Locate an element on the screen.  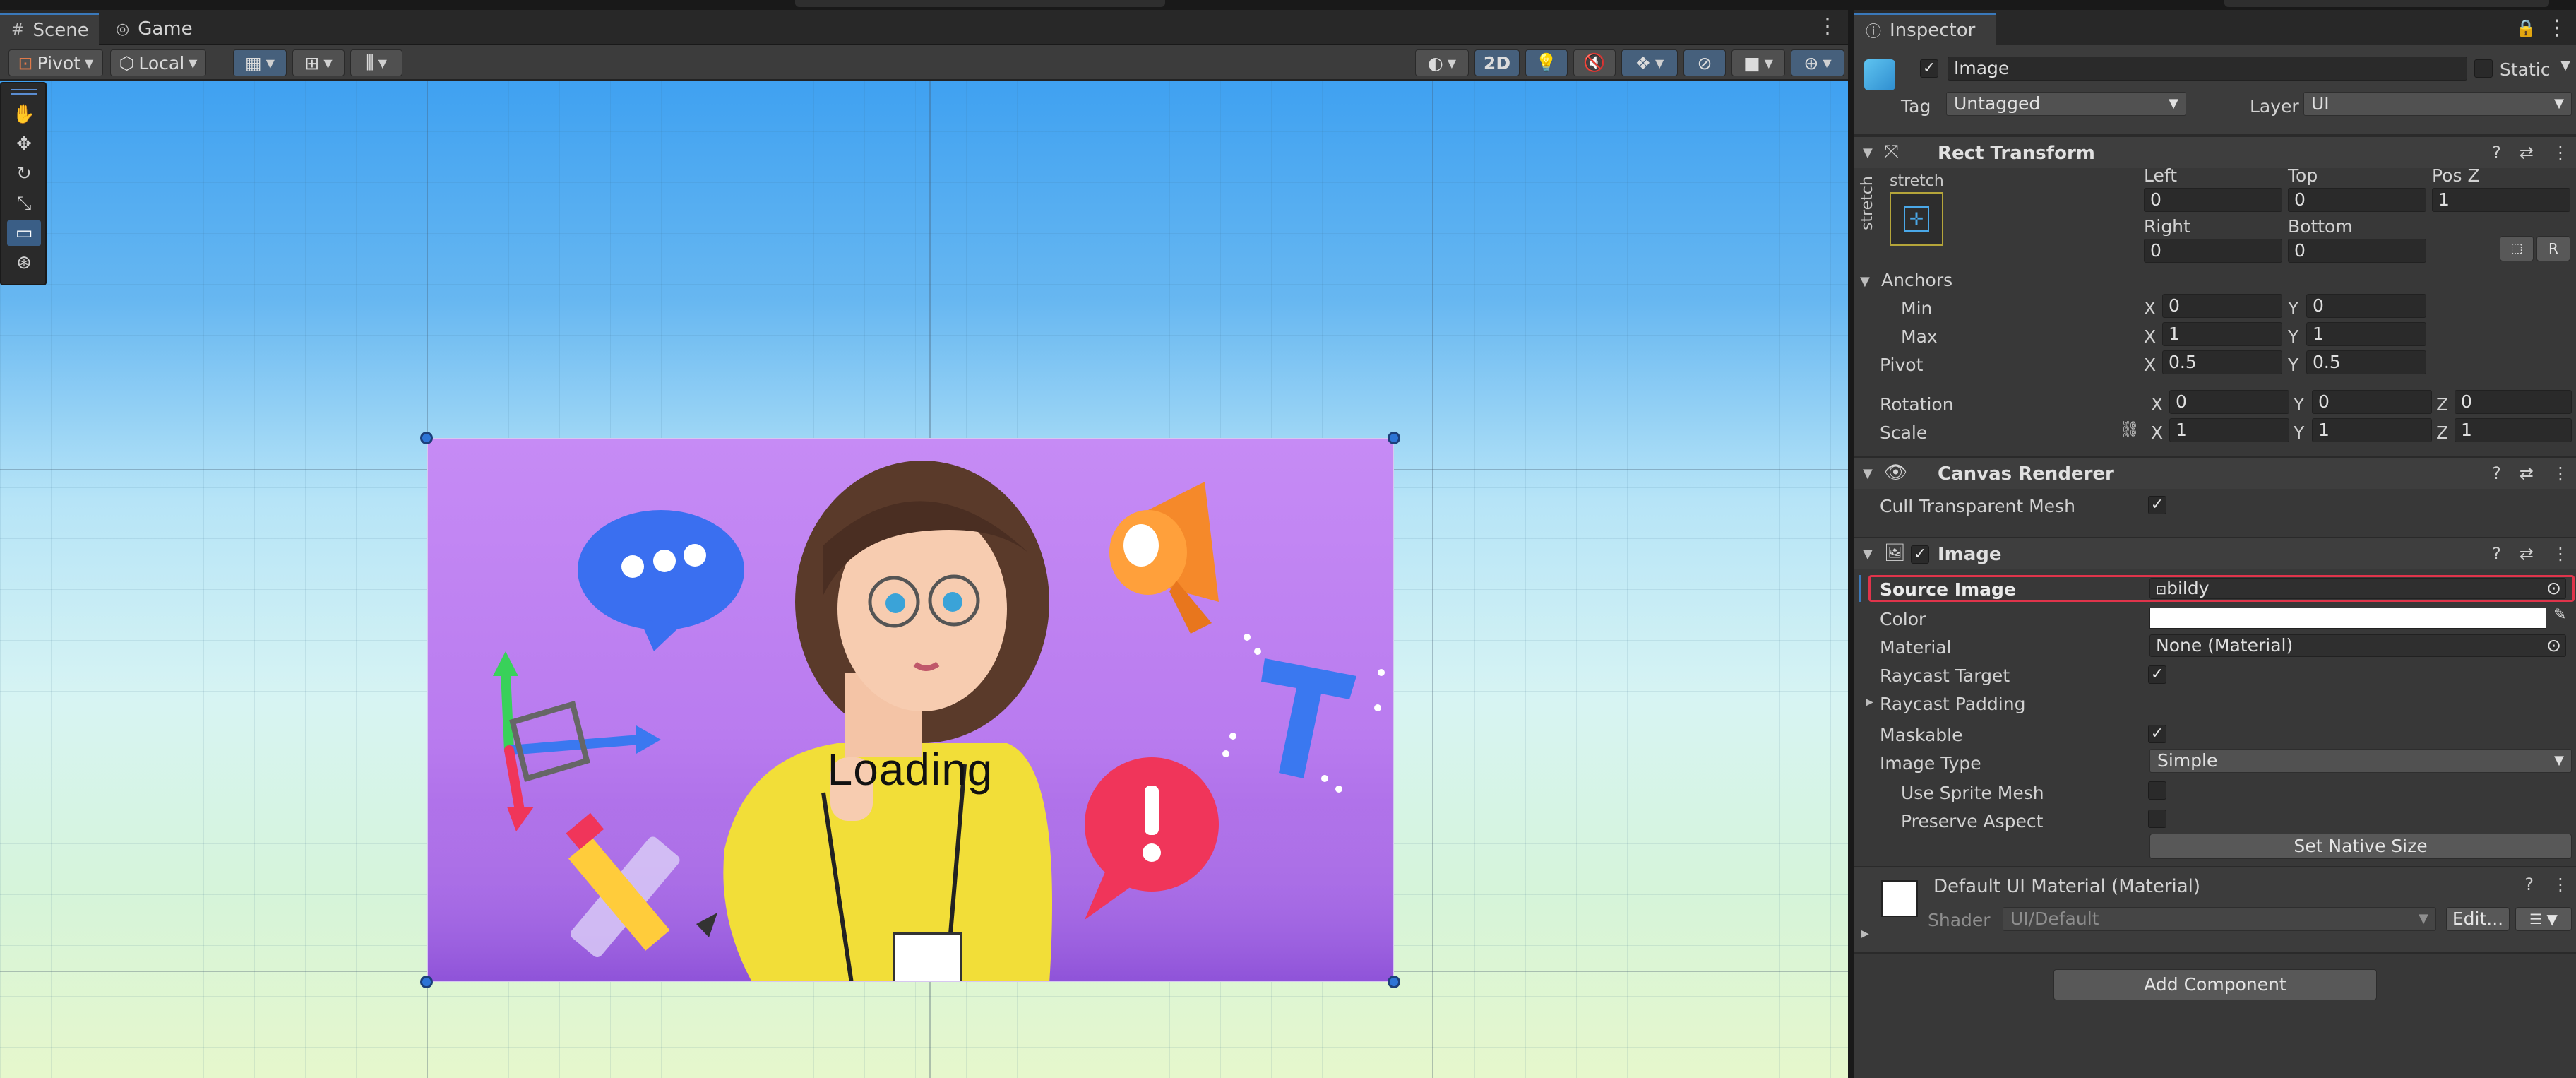
maskable-checkbox: ✓ is located at coordinates (2157, 734).